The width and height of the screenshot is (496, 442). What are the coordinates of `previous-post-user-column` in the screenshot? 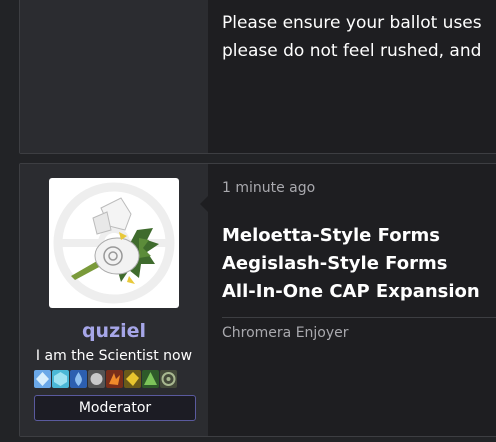 It's located at (114, 76).